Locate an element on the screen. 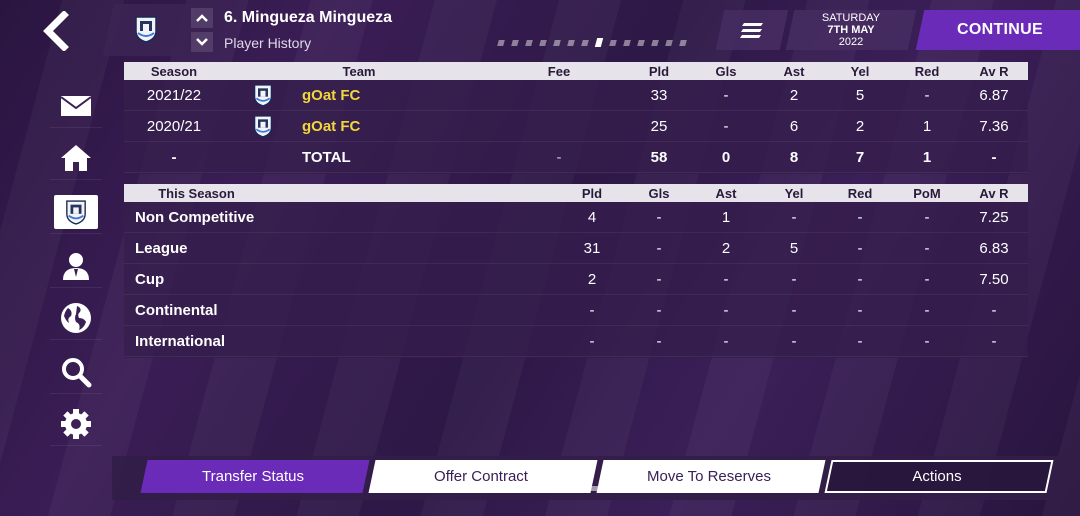 The height and width of the screenshot is (516, 1080). sidebar-item-staff is located at coordinates (76, 266).